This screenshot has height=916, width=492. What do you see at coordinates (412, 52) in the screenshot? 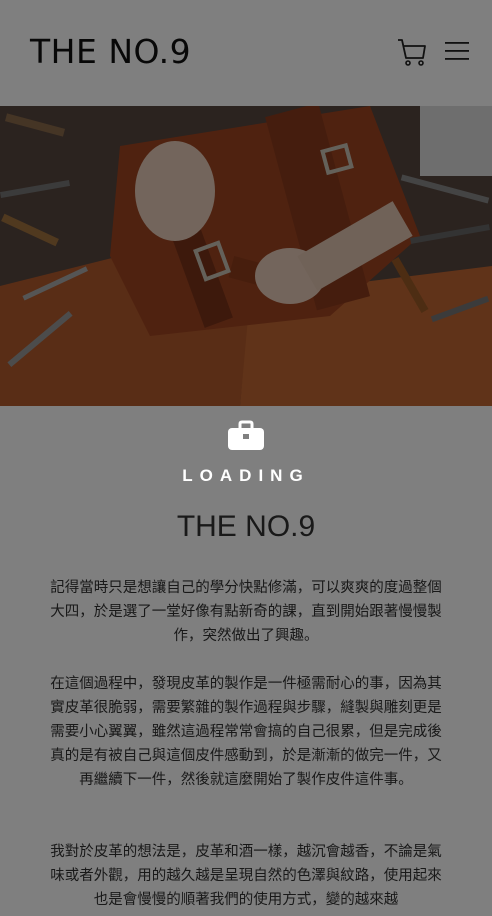
I see `cart-icon` at bounding box center [412, 52].